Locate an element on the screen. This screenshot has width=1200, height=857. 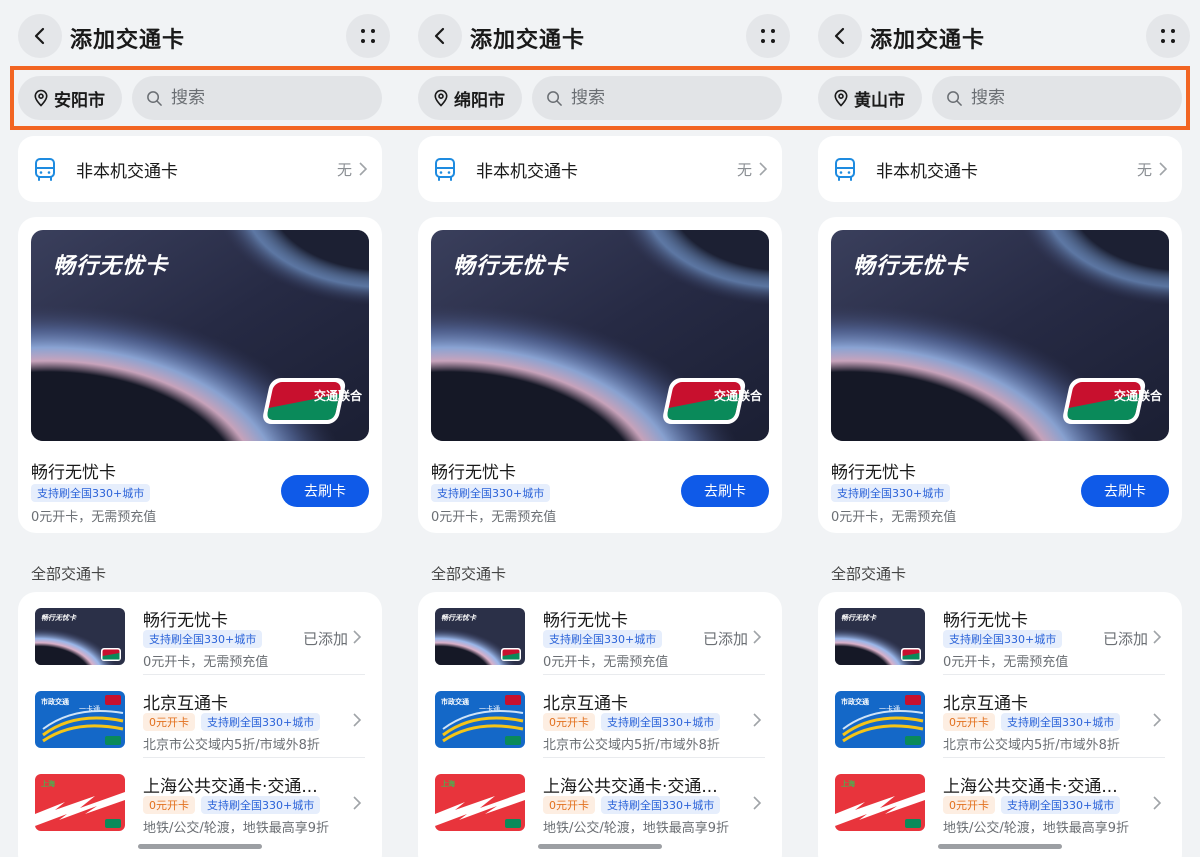
home-indicator is located at coordinates (1000, 846).